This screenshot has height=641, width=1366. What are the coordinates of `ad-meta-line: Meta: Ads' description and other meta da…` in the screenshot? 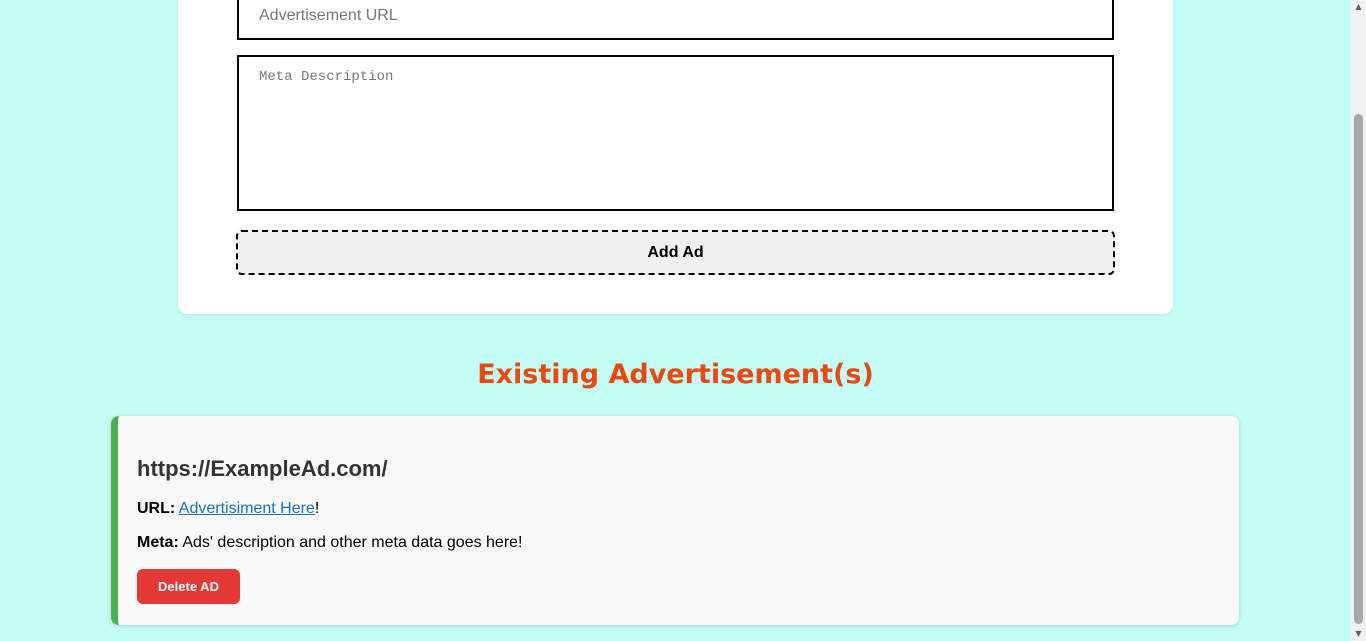 It's located at (330, 543).